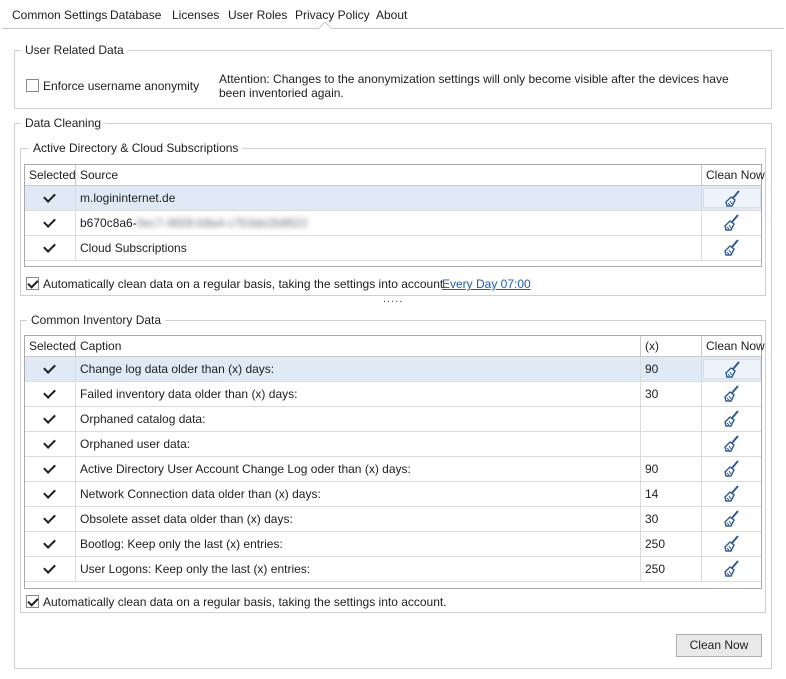  Describe the element at coordinates (393, 444) in the screenshot. I see `table-row: Orphaned user data:` at that location.